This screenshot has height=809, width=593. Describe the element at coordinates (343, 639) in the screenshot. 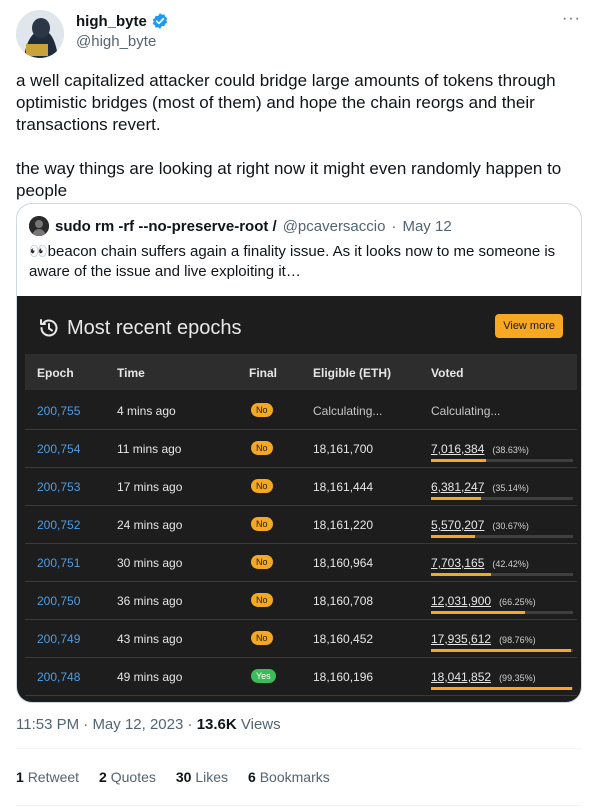

I see `eligible-cell: 18,160,452` at that location.